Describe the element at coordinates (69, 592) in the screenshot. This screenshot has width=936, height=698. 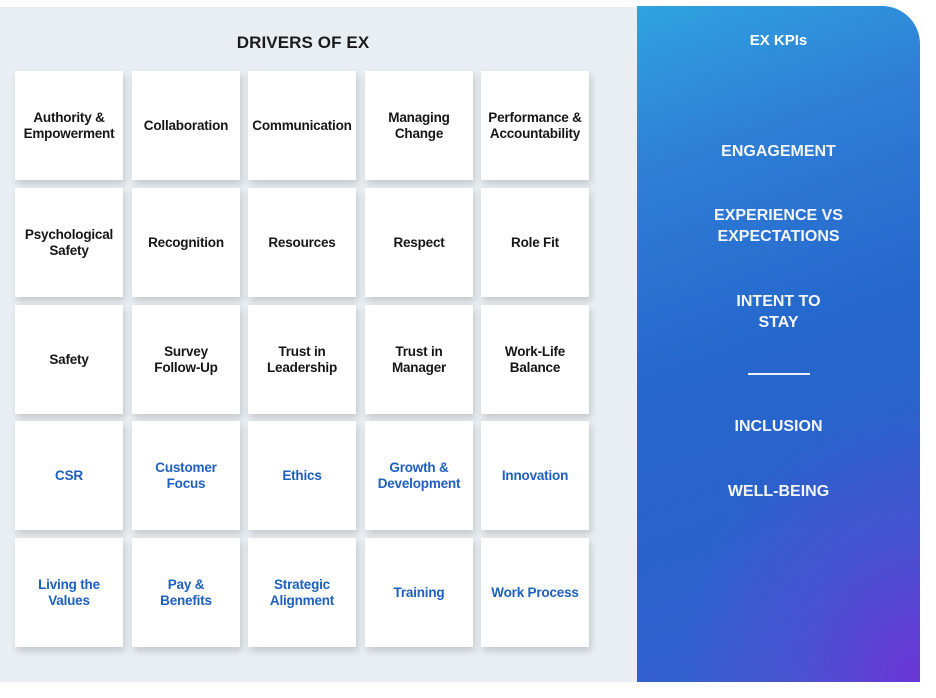
I see `driver-tile-living-the-values: Living the Values` at that location.